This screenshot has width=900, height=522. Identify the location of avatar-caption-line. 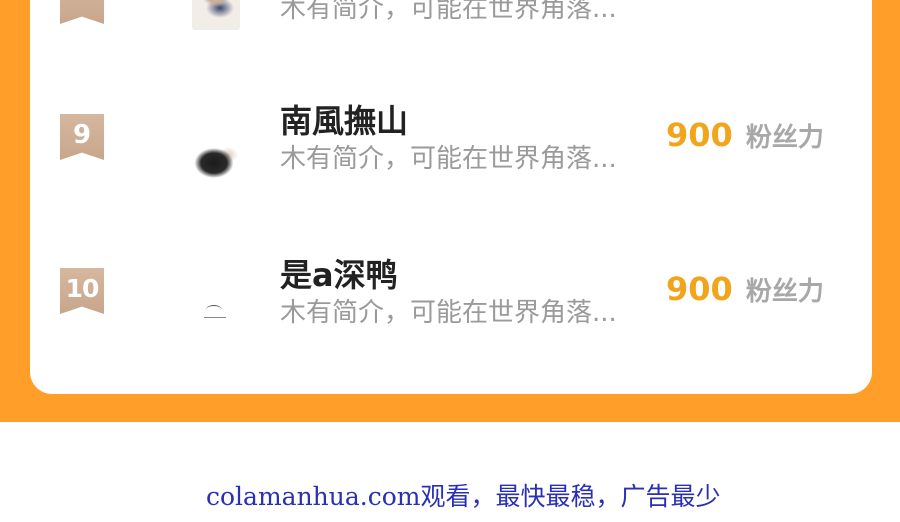
(215, 317).